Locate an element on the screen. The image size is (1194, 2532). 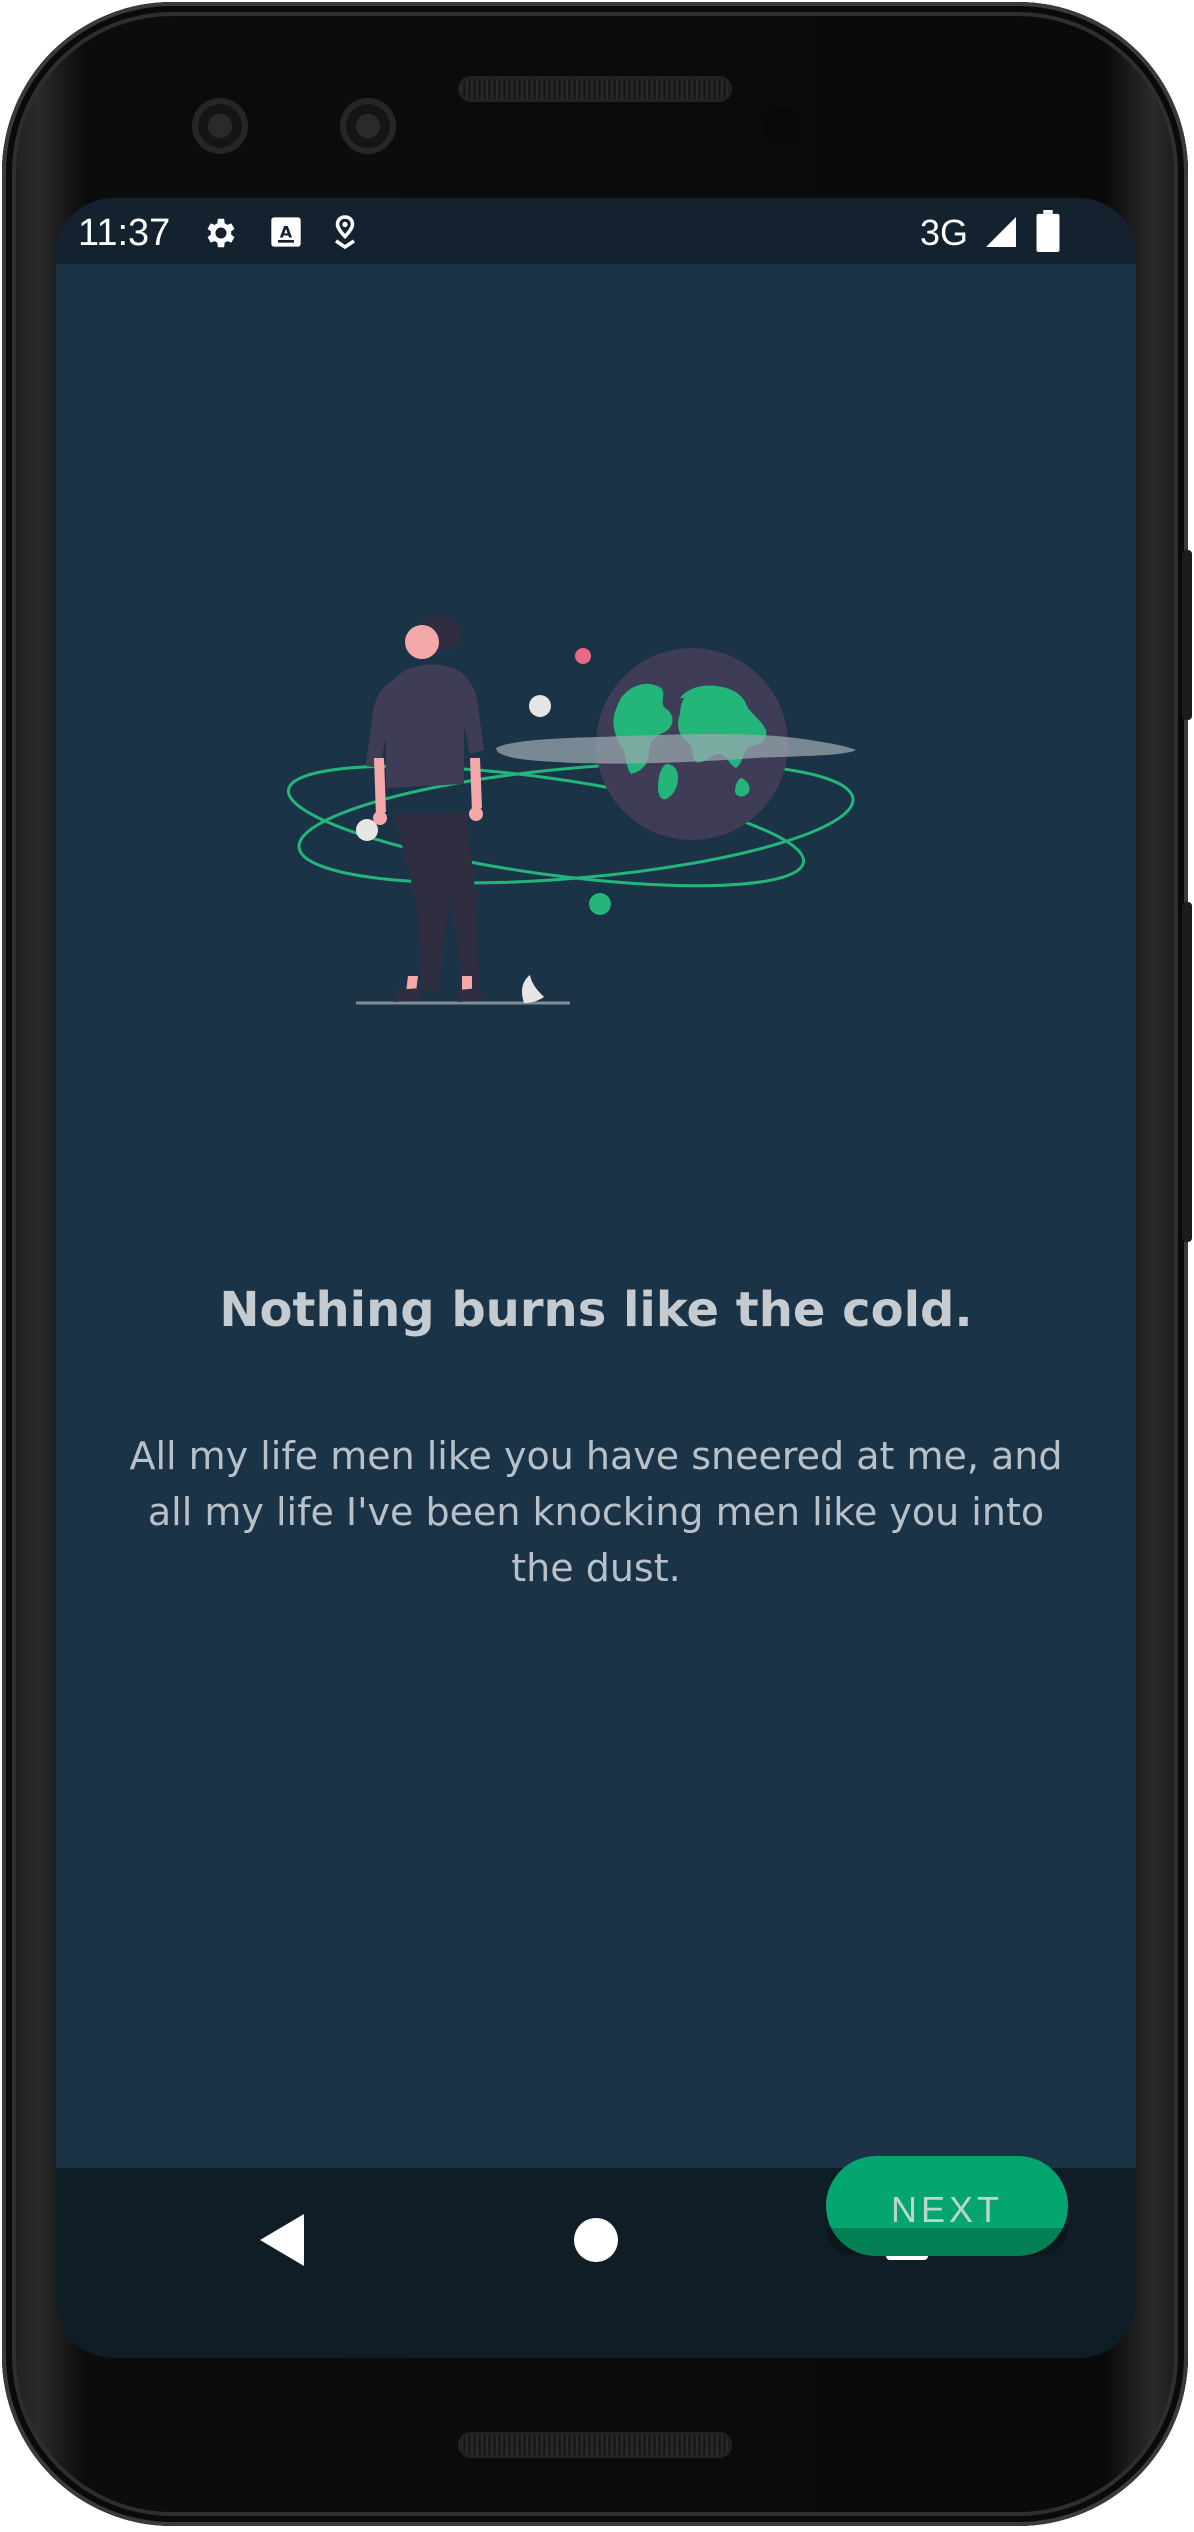
bottom-speaker is located at coordinates (595, 2445).